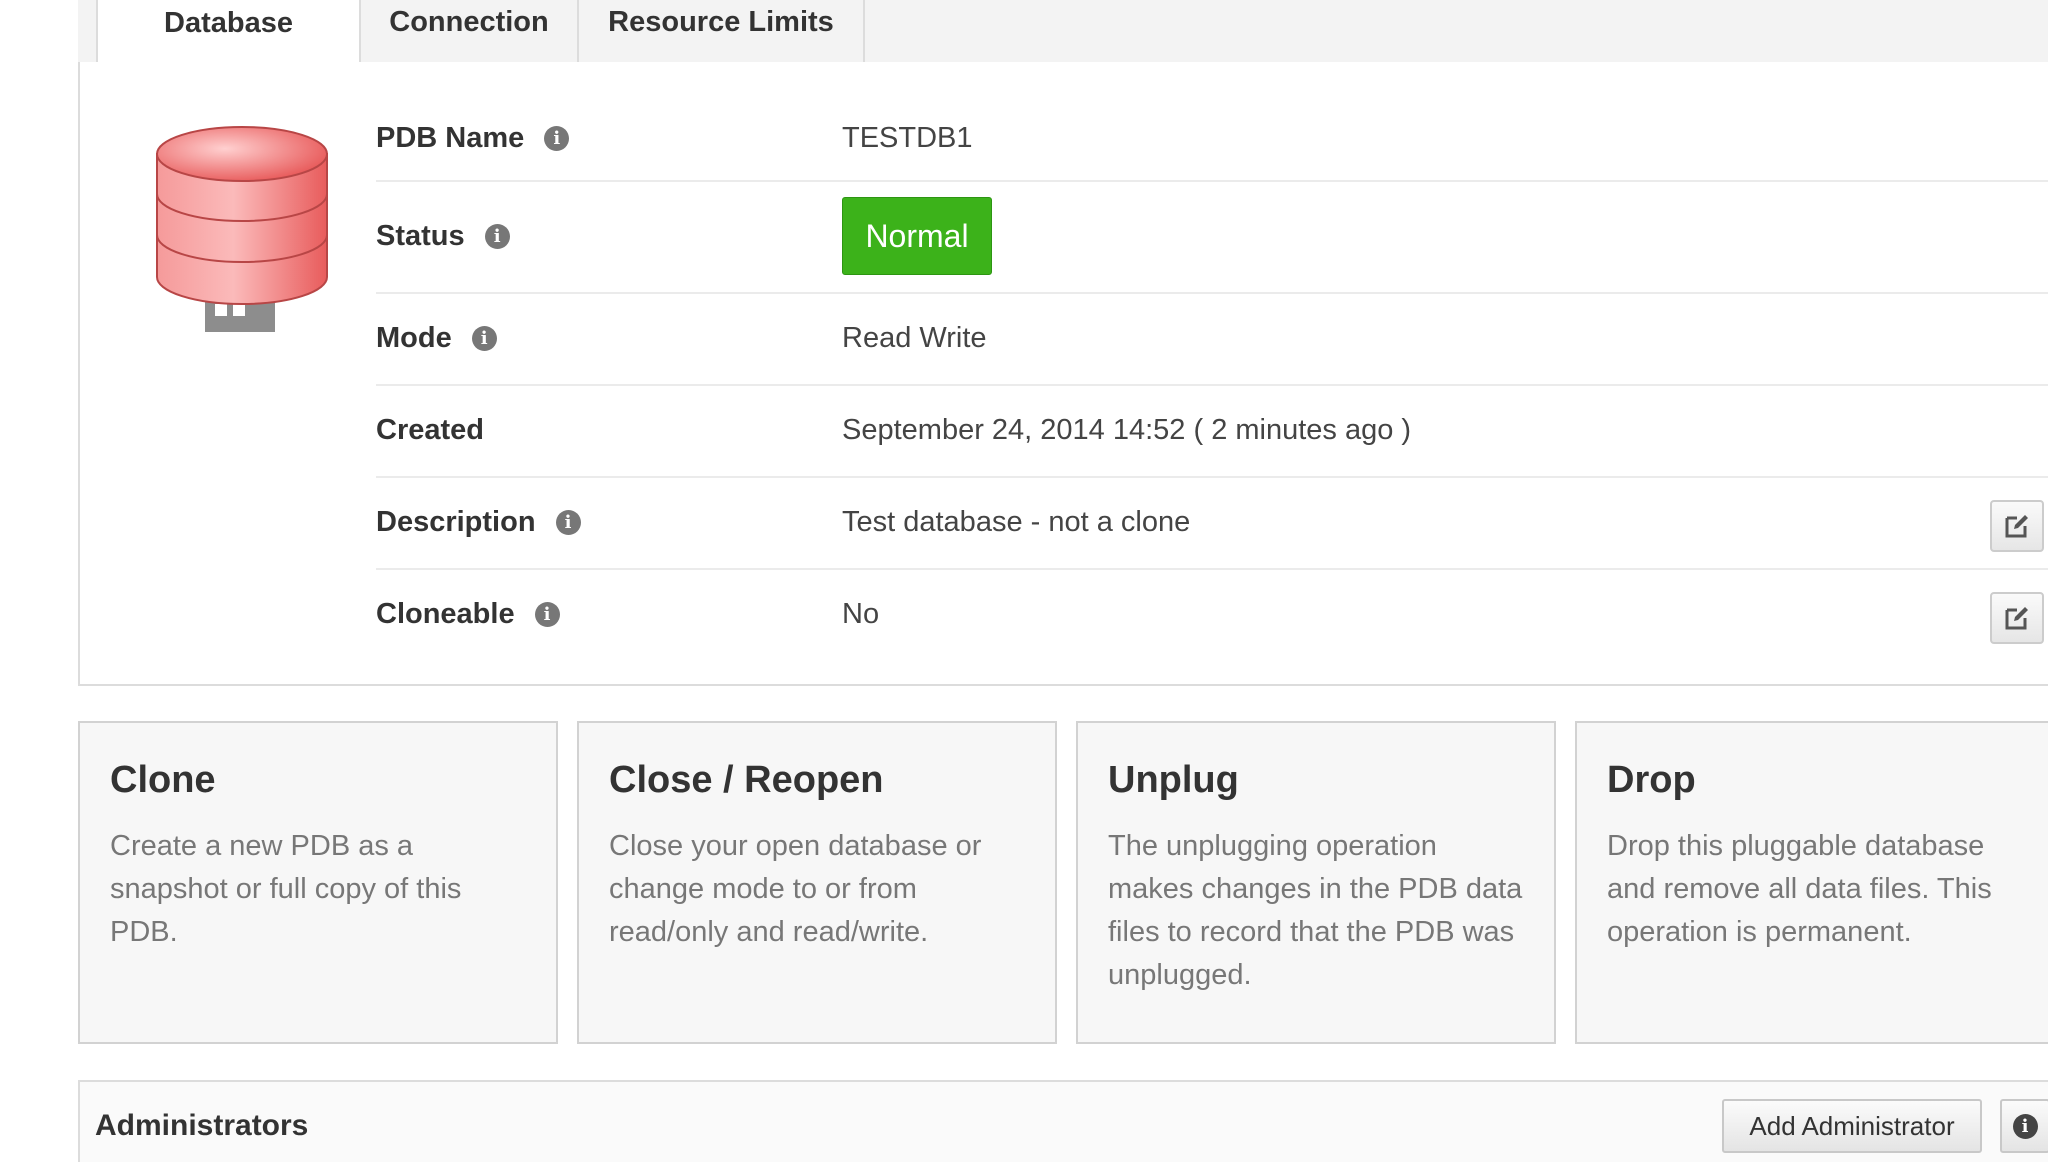 The width and height of the screenshot is (2048, 1162). Describe the element at coordinates (228, 32) in the screenshot. I see `tab-database: Database` at that location.